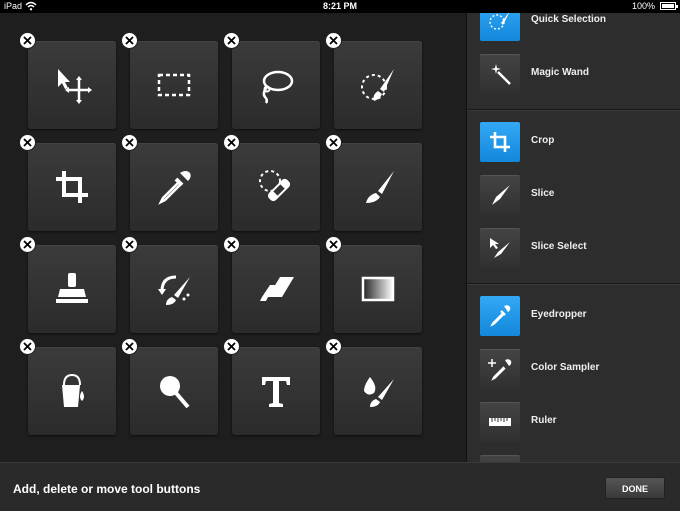 The height and width of the screenshot is (511, 680). I want to click on status-bar: iPad 8:21 PM 100%, so click(340, 6).